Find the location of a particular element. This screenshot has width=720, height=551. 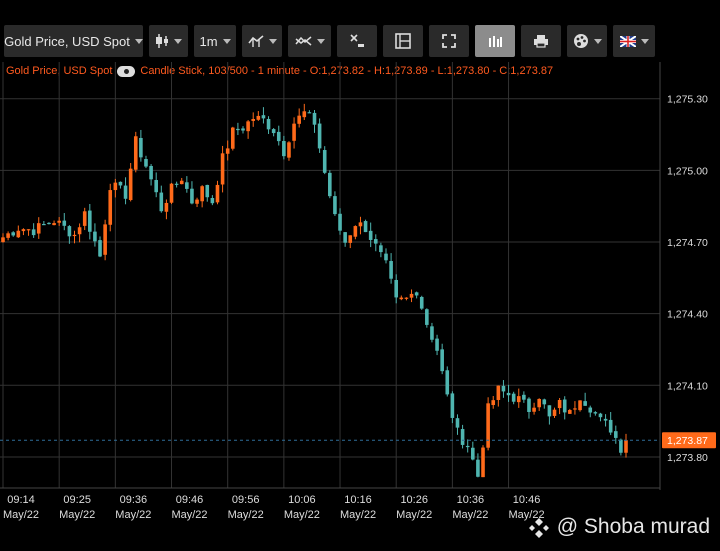

palette-icon is located at coordinates (580, 41).